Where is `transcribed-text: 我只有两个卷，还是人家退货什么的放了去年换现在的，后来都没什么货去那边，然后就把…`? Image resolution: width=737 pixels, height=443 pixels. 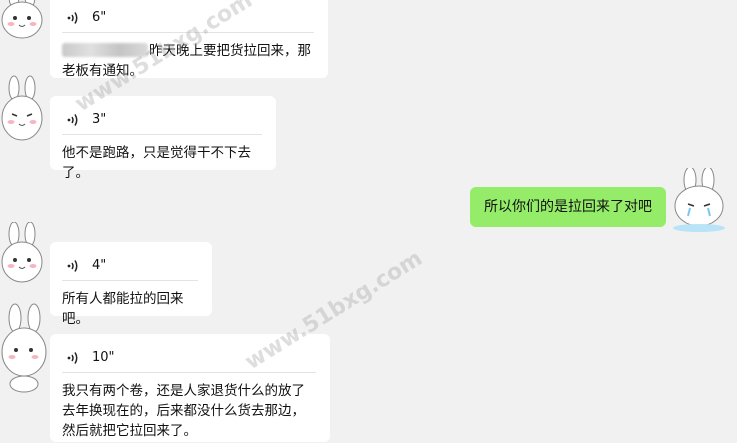 transcribed-text: 我只有两个卷，还是人家退货什么的放了去年换现在的，后来都没什么货去那边，然后就把… is located at coordinates (183, 411).